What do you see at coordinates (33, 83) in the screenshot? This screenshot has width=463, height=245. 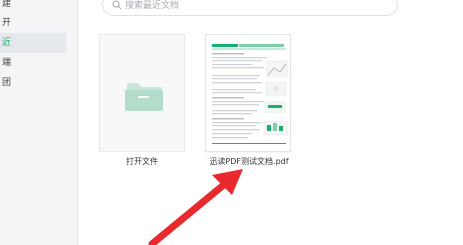 I see `sidebar-item-team: 团` at bounding box center [33, 83].